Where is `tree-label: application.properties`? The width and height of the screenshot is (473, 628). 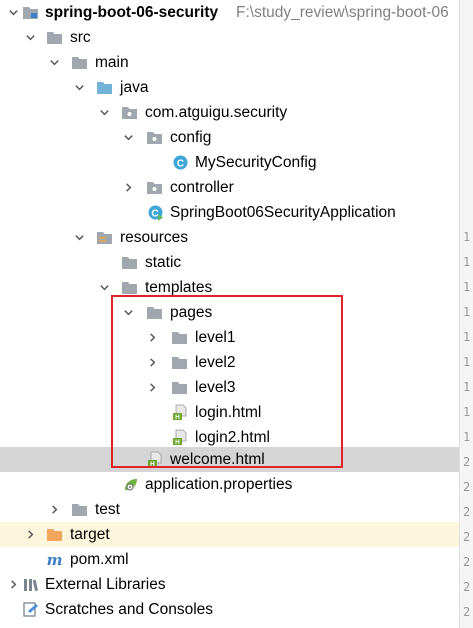 tree-label: application.properties is located at coordinates (219, 484).